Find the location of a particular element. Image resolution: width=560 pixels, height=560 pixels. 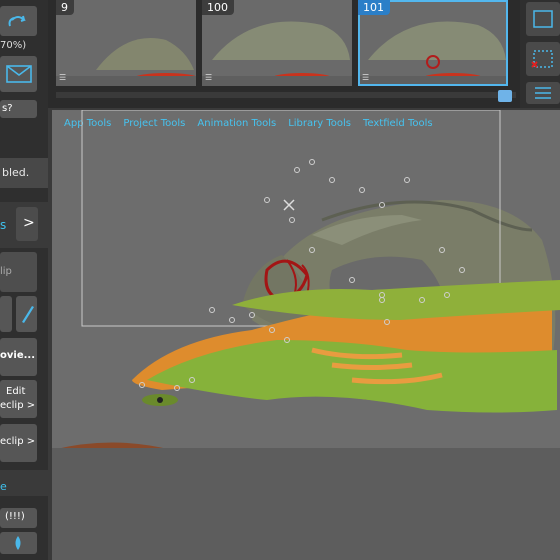

warning-text: (!!!) is located at coordinates (15, 516).